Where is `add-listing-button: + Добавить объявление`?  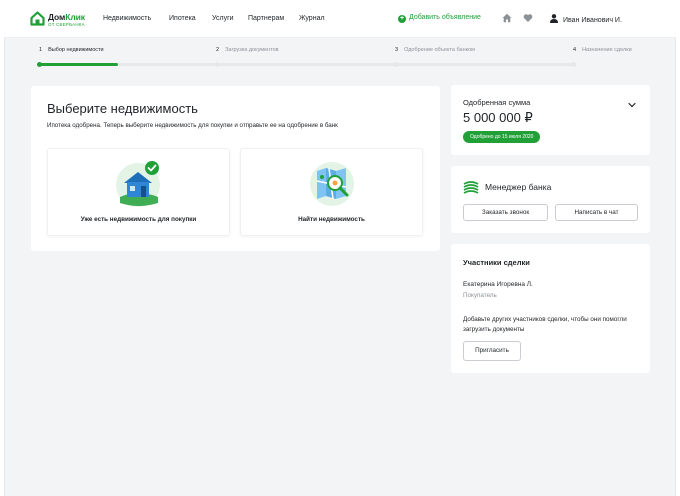
add-listing-button: + Добавить объявление is located at coordinates (439, 18).